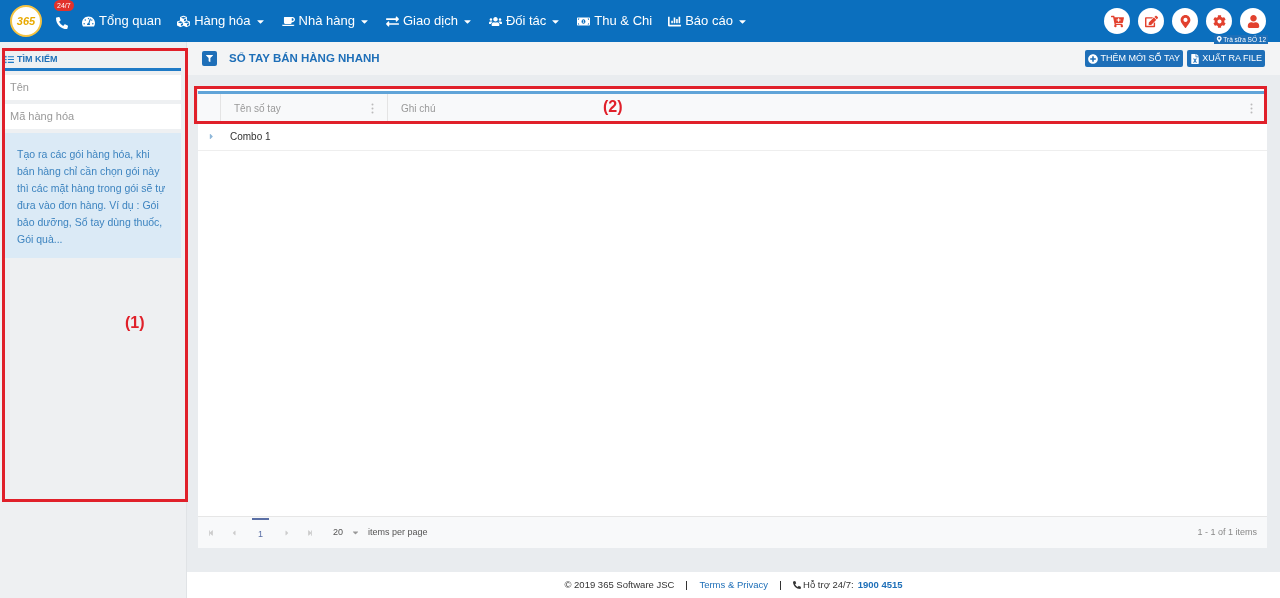 The width and height of the screenshot is (1280, 598). Describe the element at coordinates (347, 532) in the screenshot. I see `page-size-dropdown: 20` at that location.